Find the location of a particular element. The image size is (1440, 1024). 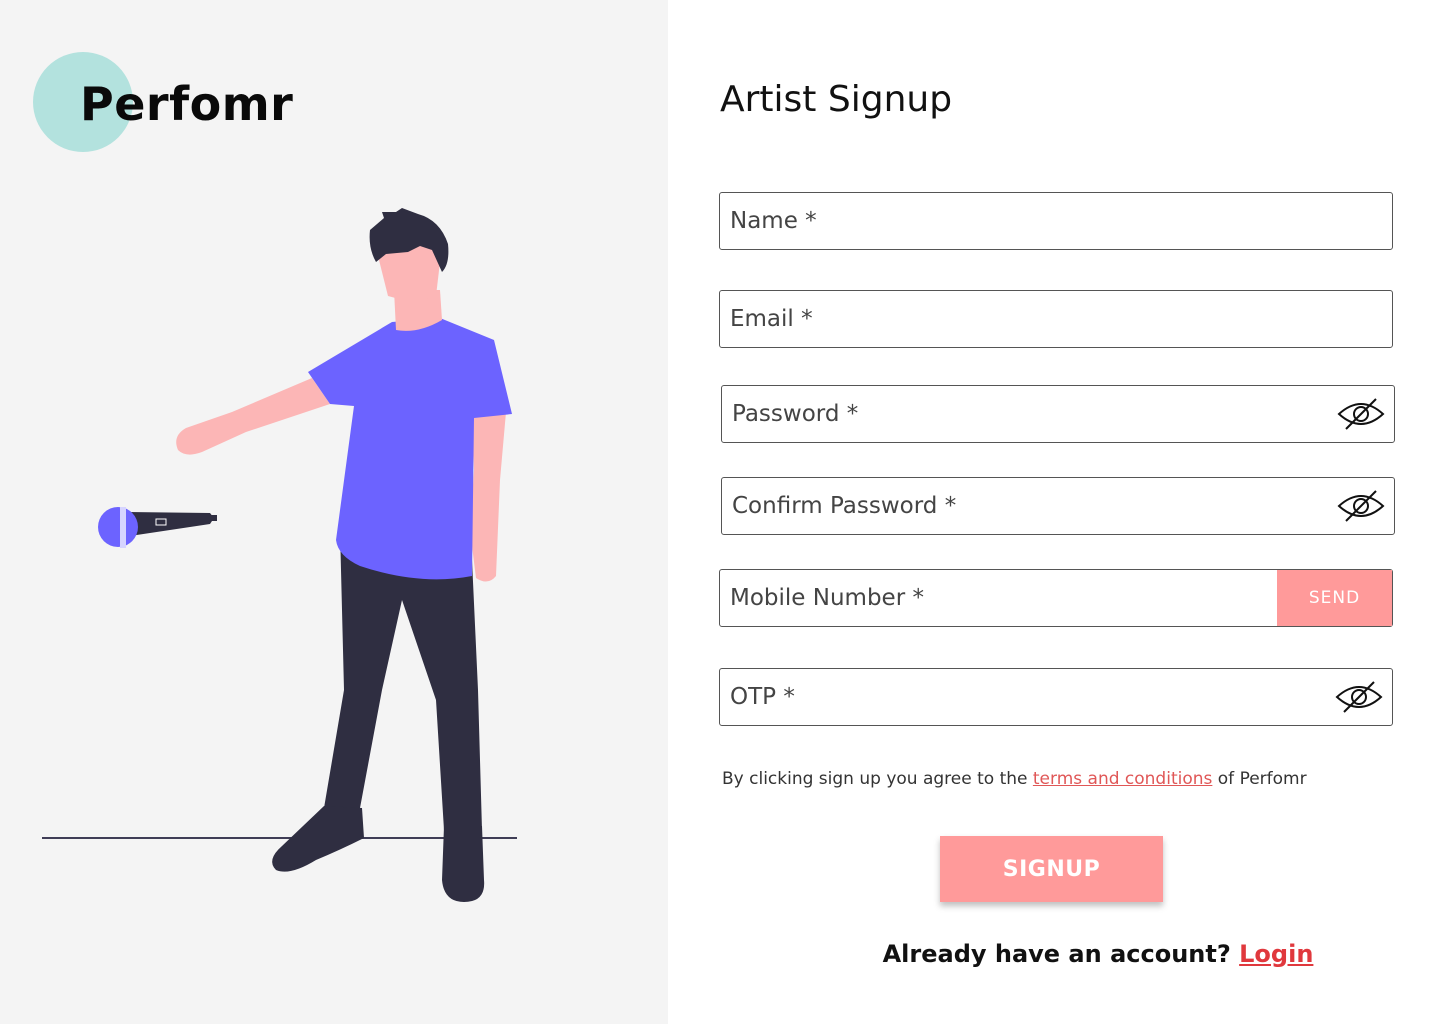

login-link: Login is located at coordinates (1276, 954).